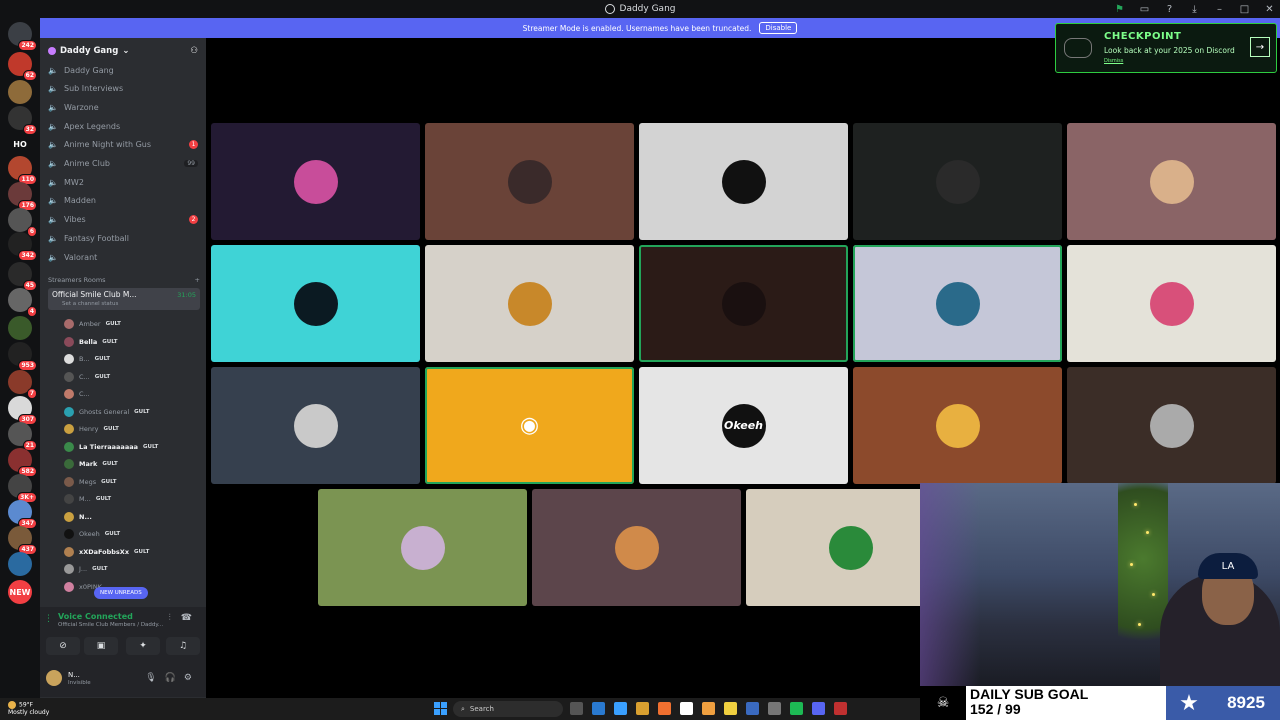  I want to click on new-unreads-pill: NEW UNREADS, so click(121, 593).